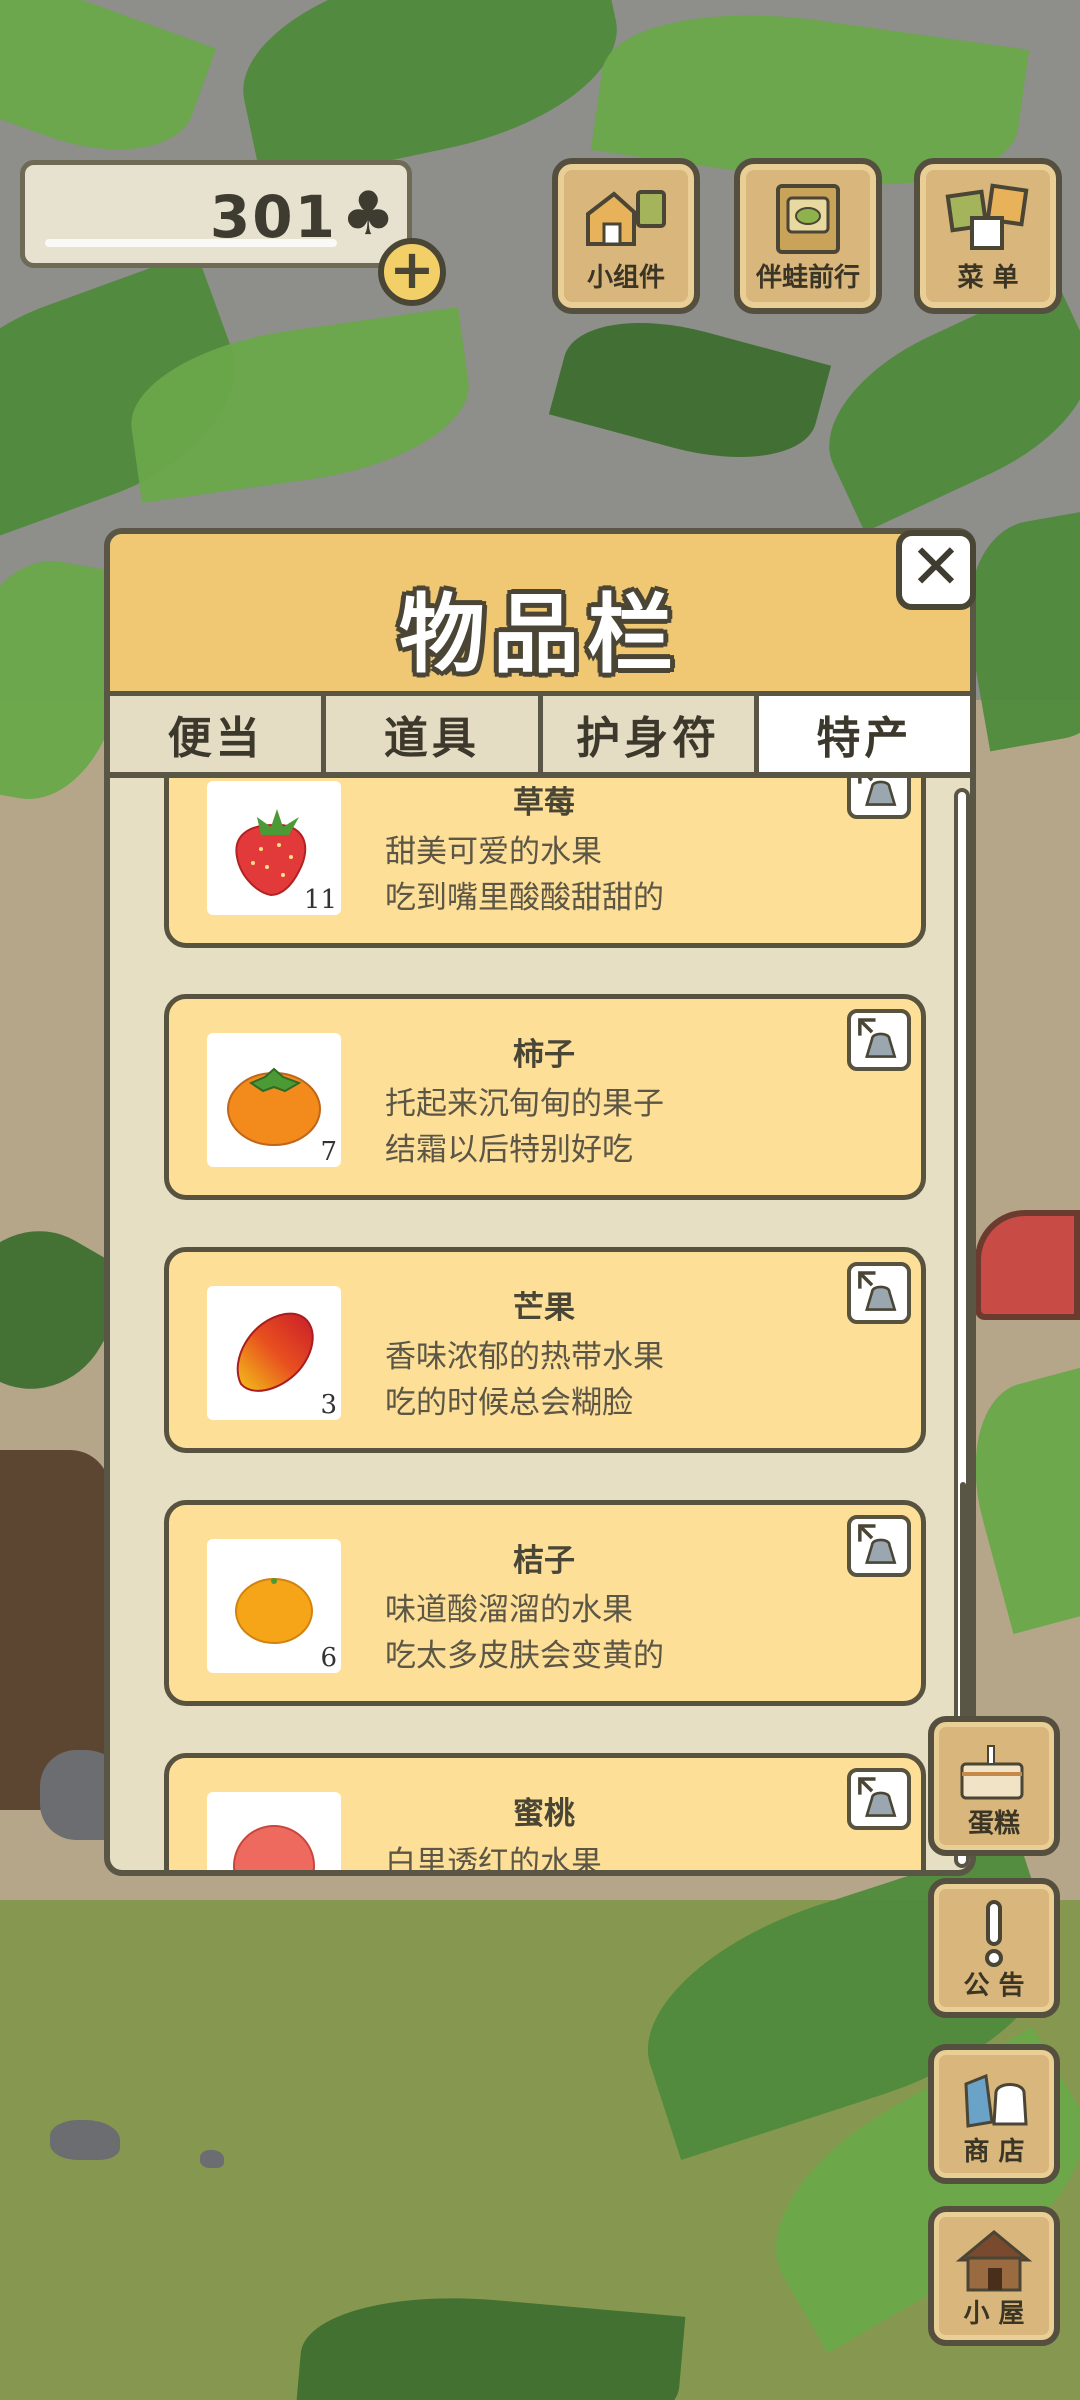  Describe the element at coordinates (524, 1104) in the screenshot. I see `item-desc-line1: 托起来沉甸甸的果子` at that location.